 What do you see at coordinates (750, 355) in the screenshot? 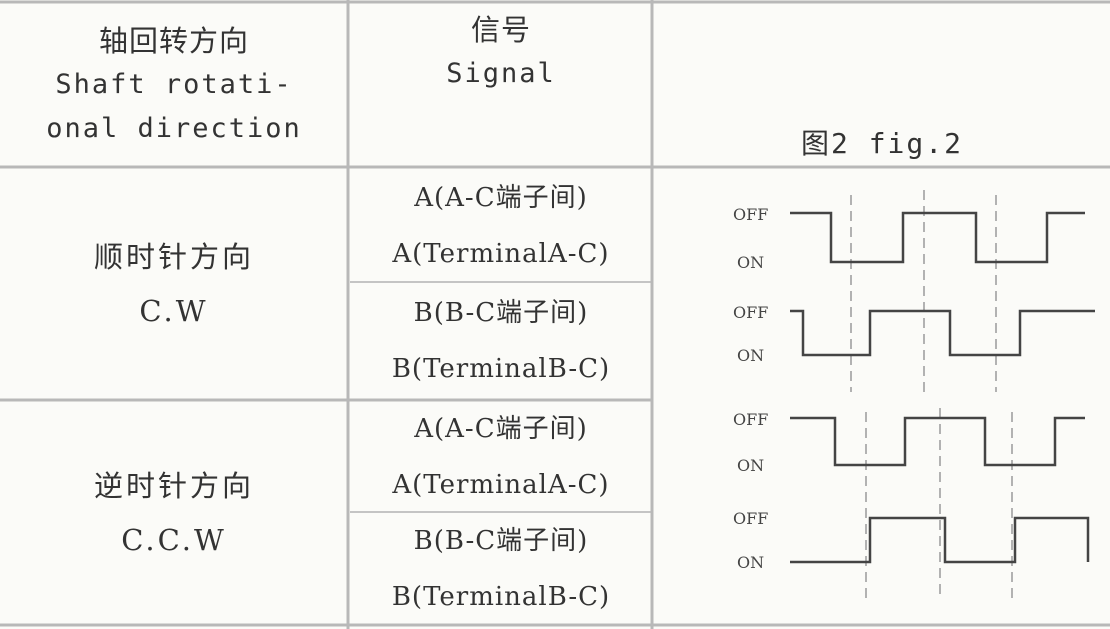
I see `cw-b-low-label: ON` at bounding box center [750, 355].